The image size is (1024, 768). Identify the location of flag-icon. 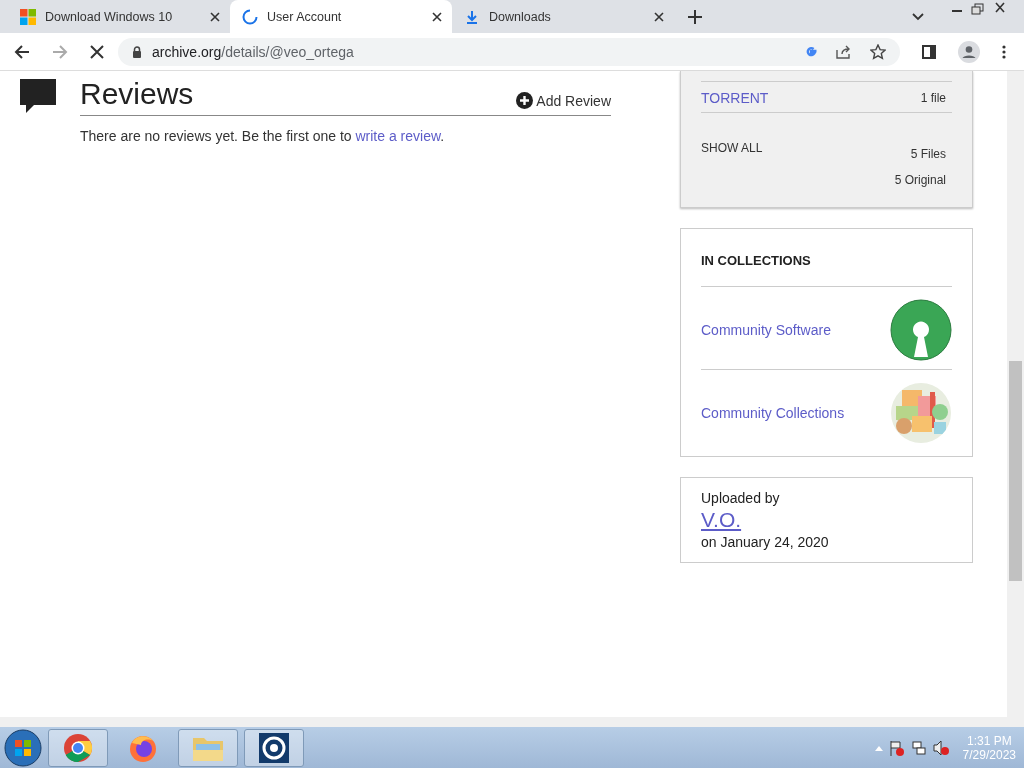
(896, 747).